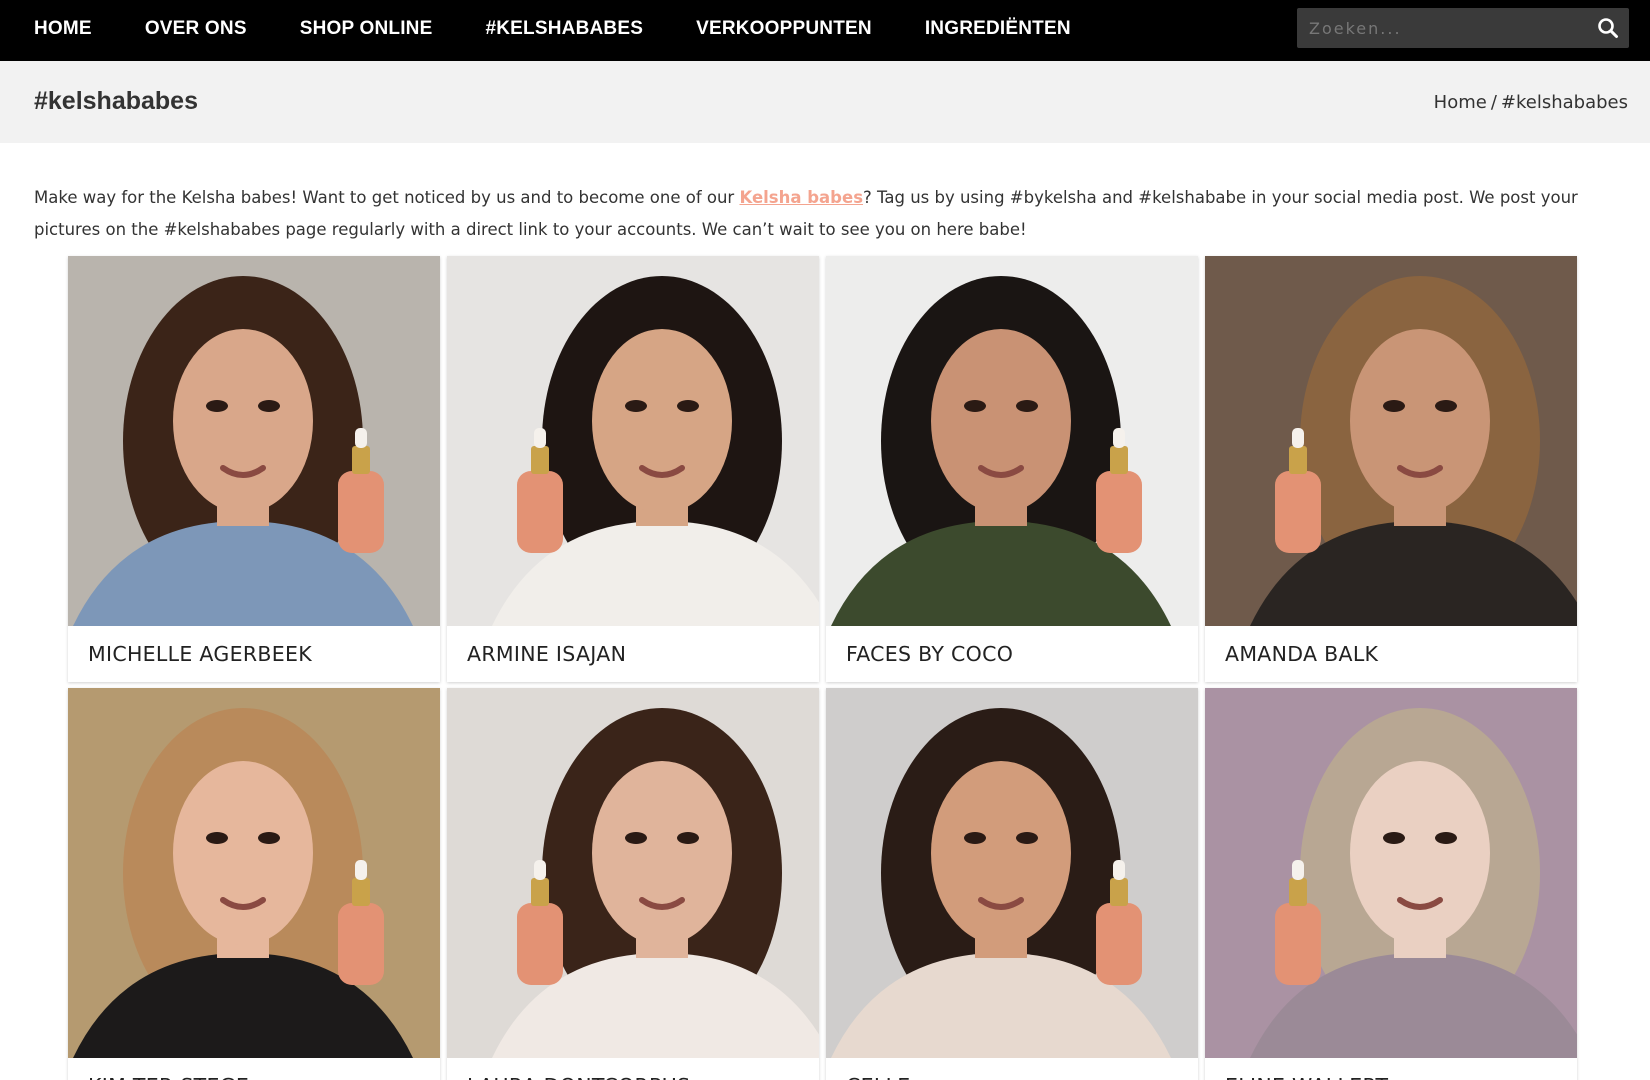  What do you see at coordinates (63, 29) in the screenshot?
I see `nav-item-home: HOME` at bounding box center [63, 29].